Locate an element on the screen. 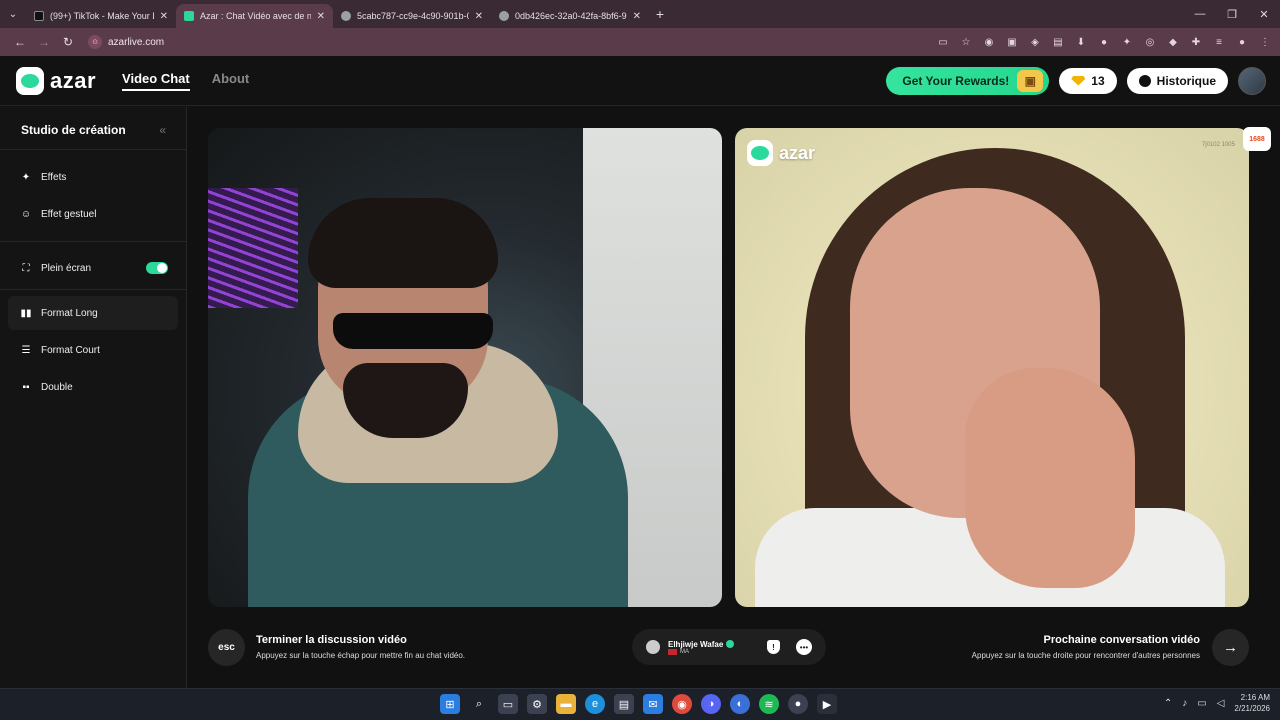 This screenshot has width=1280, height=720. next-arrow-button: → is located at coordinates (1230, 647).